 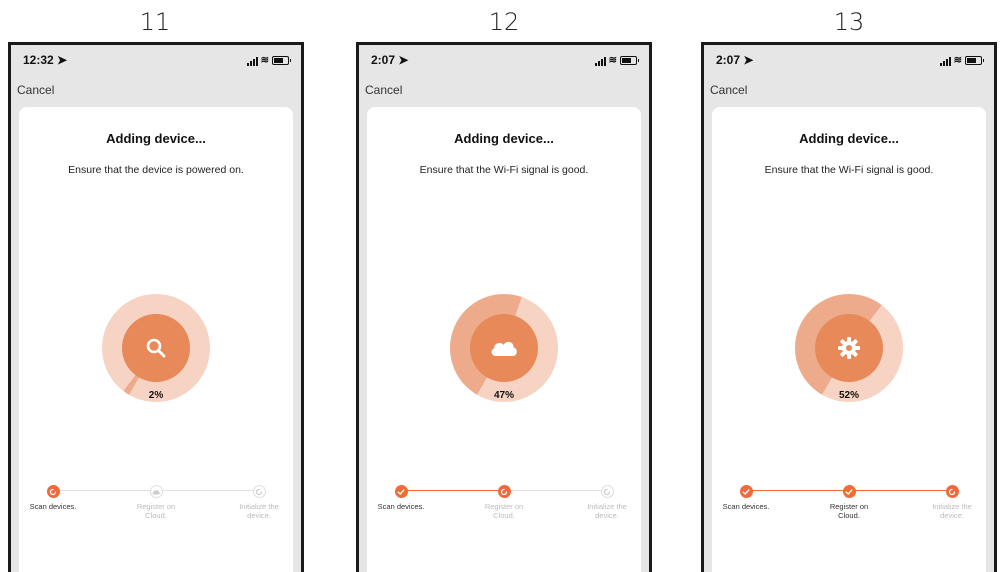 I want to click on search-icon, so click(x=156, y=348).